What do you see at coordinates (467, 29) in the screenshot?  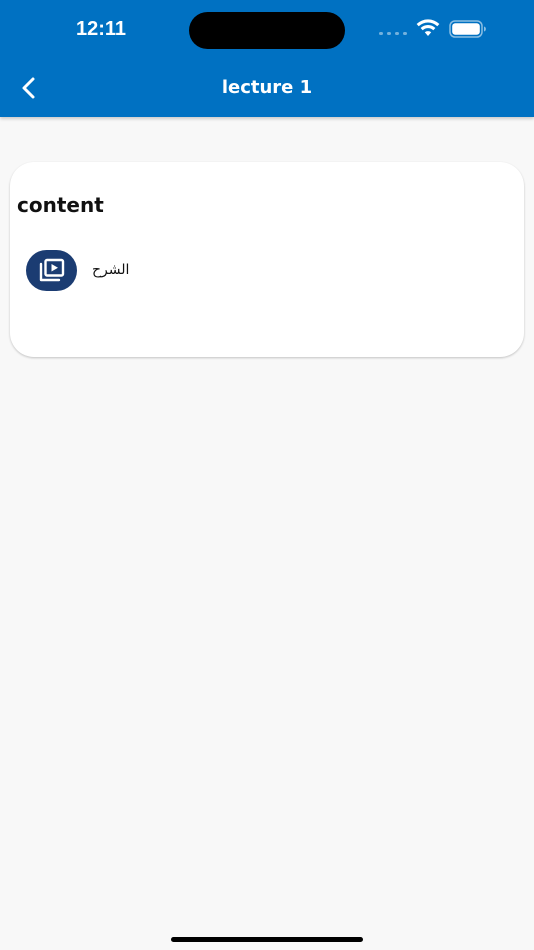 I see `battery-icon` at bounding box center [467, 29].